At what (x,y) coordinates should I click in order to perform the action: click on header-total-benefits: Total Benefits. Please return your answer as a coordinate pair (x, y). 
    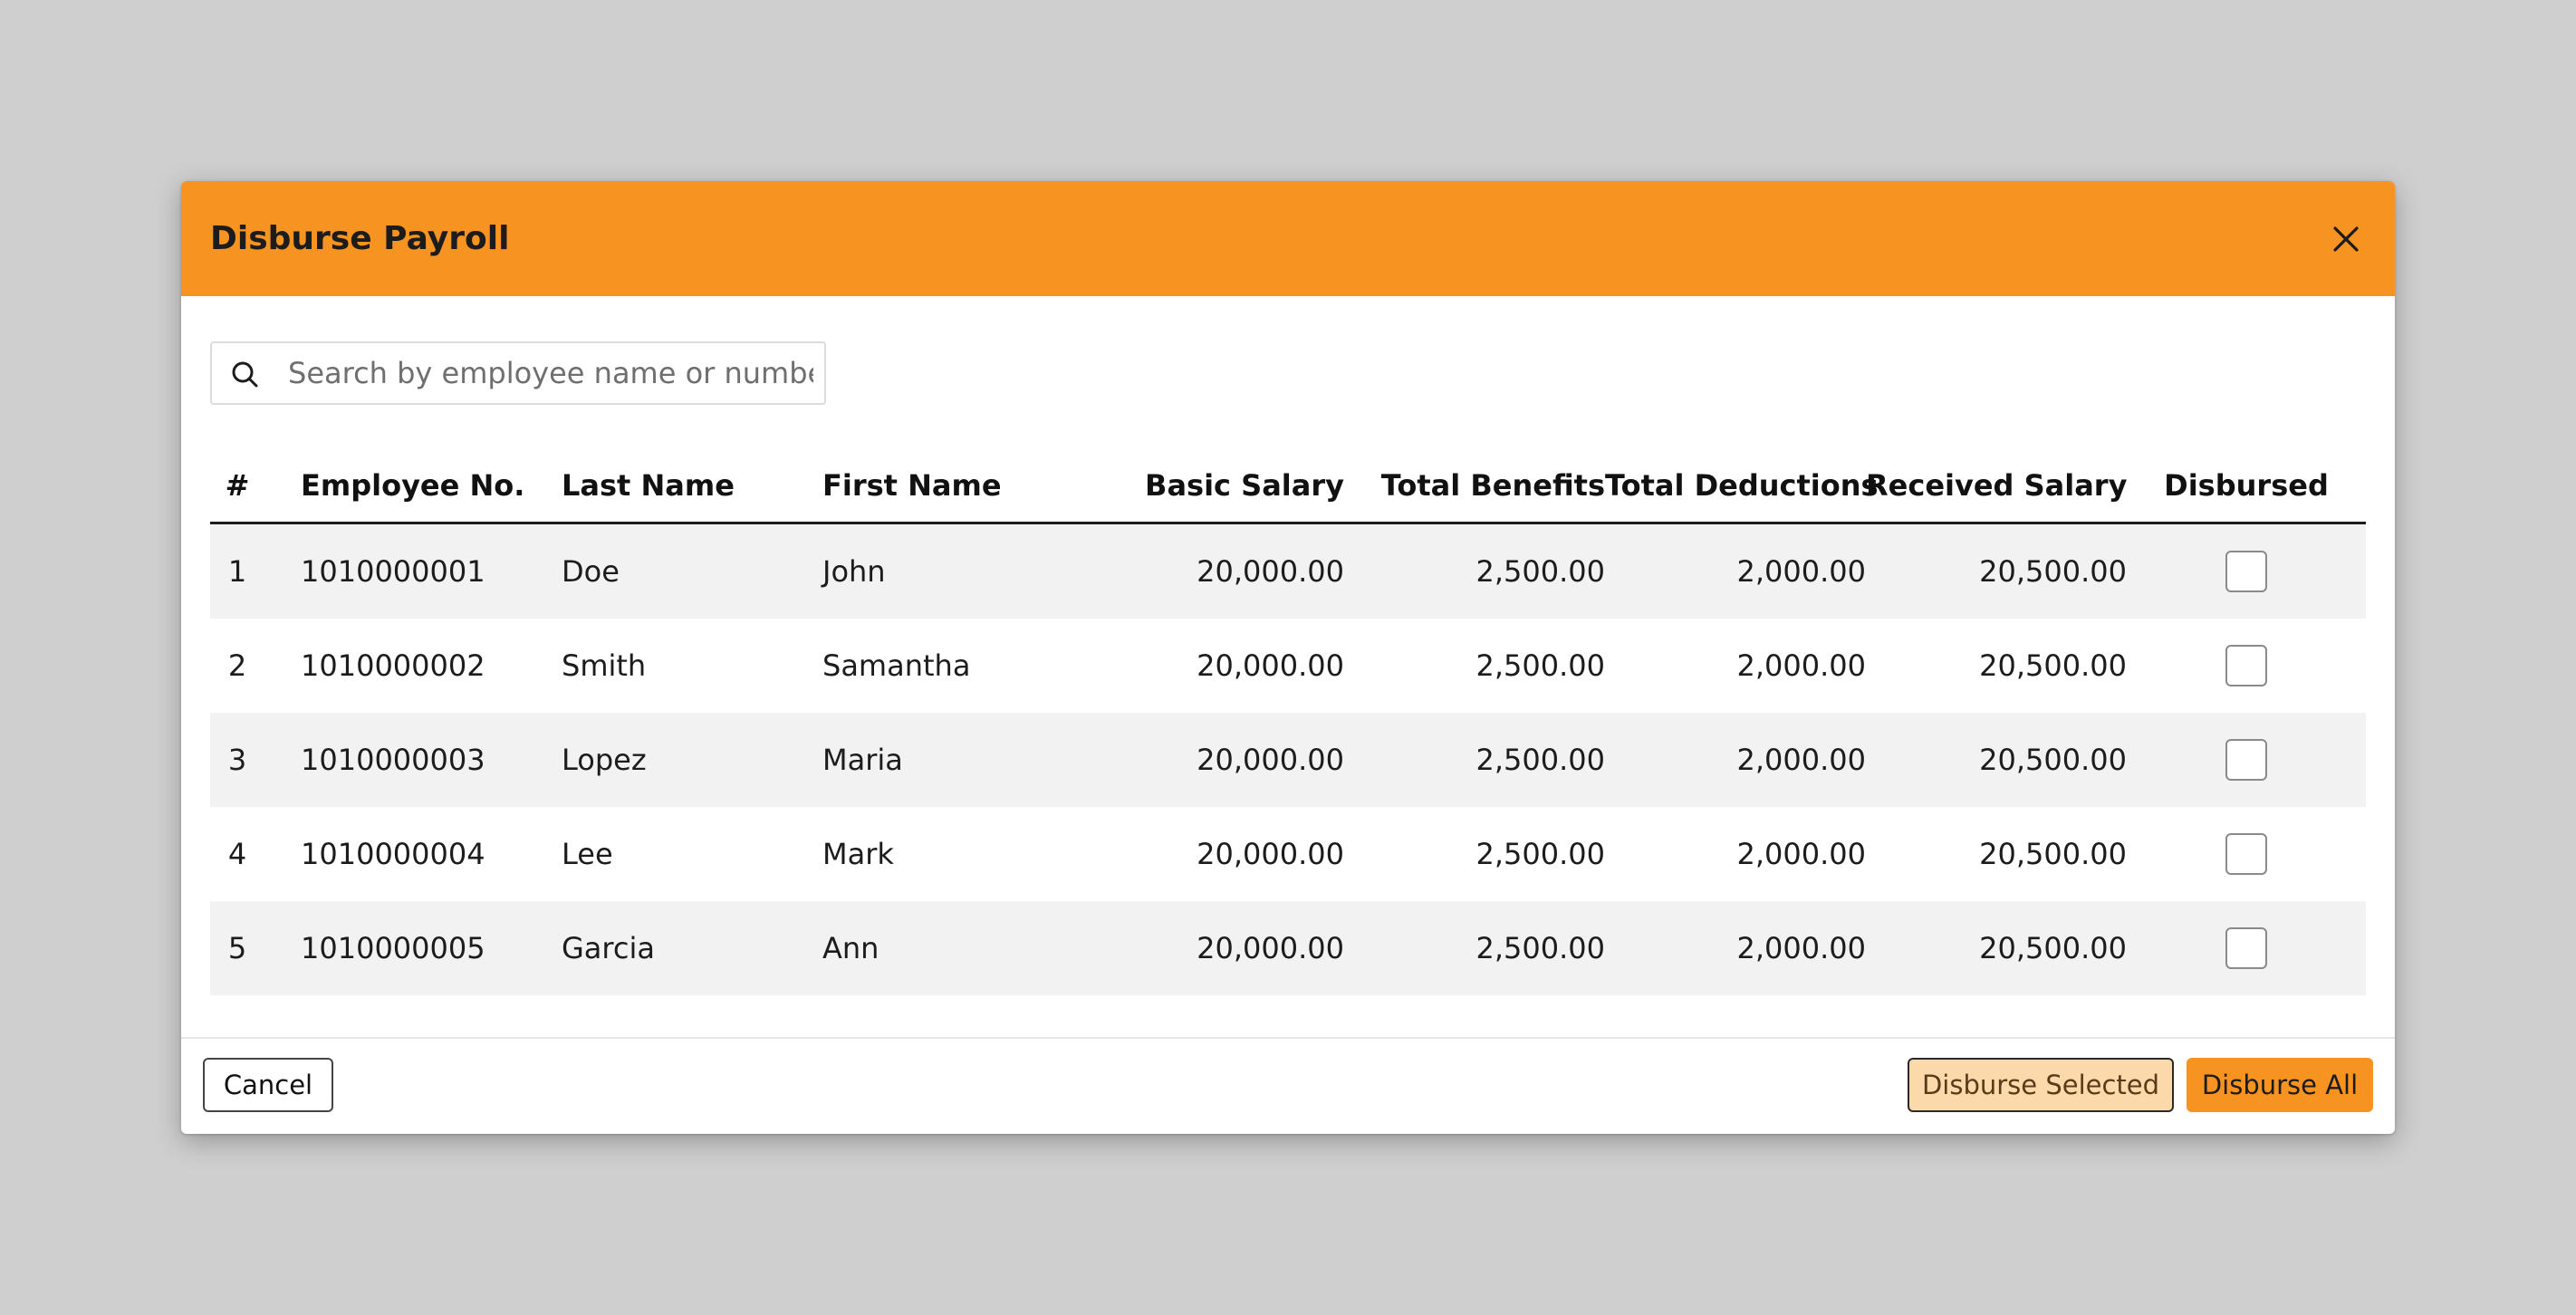
    Looking at the image, I should click on (1474, 486).